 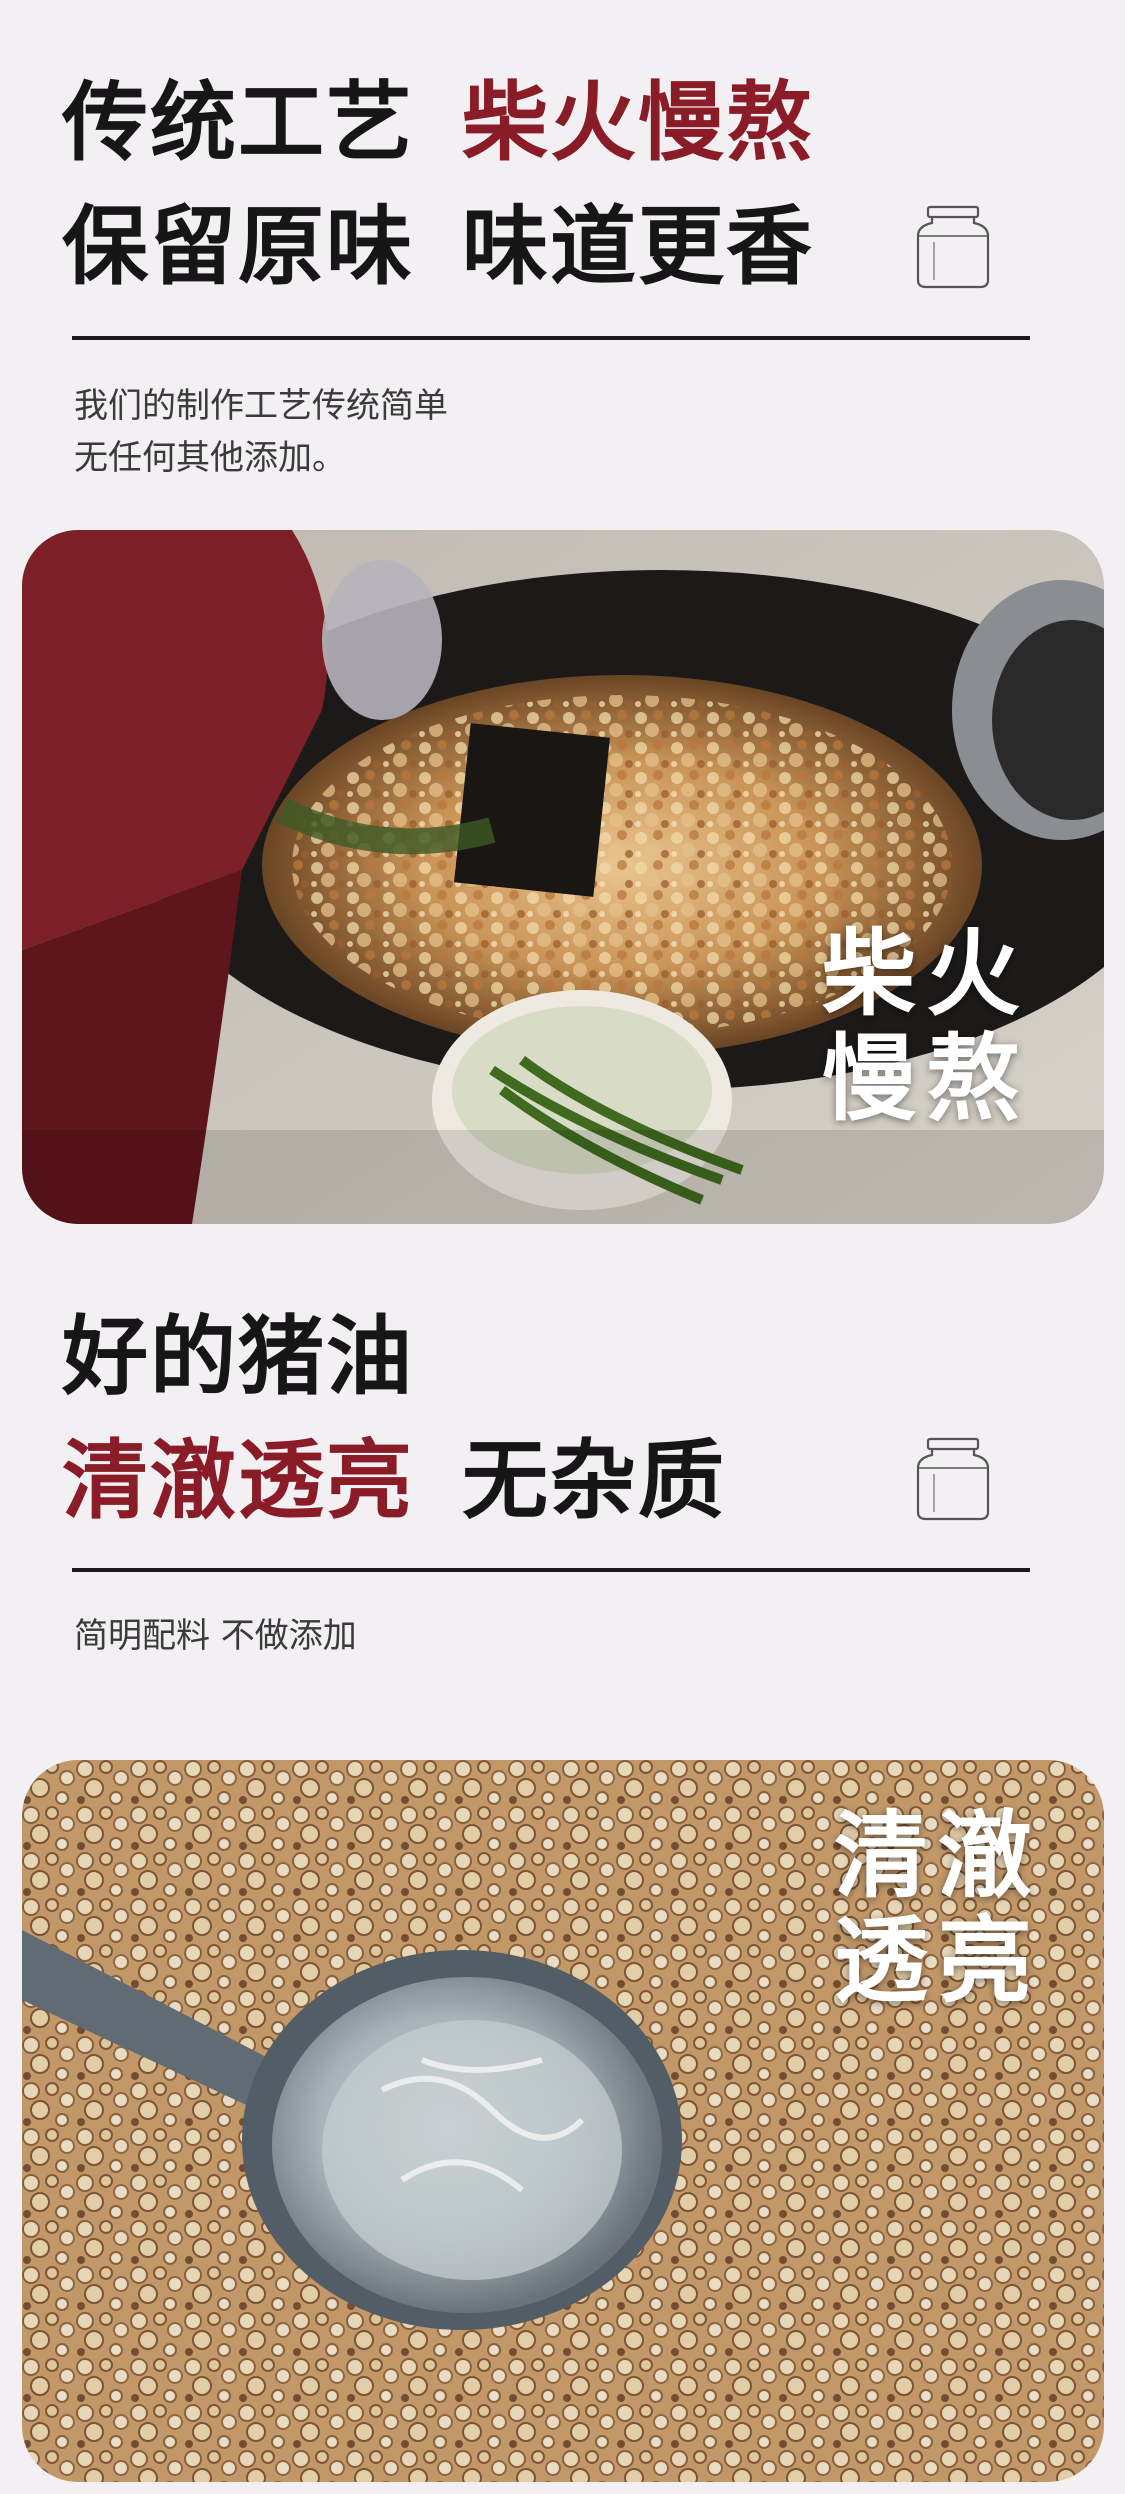 I want to click on lard-description: 简明配料 不做添加, so click(x=215, y=1636).